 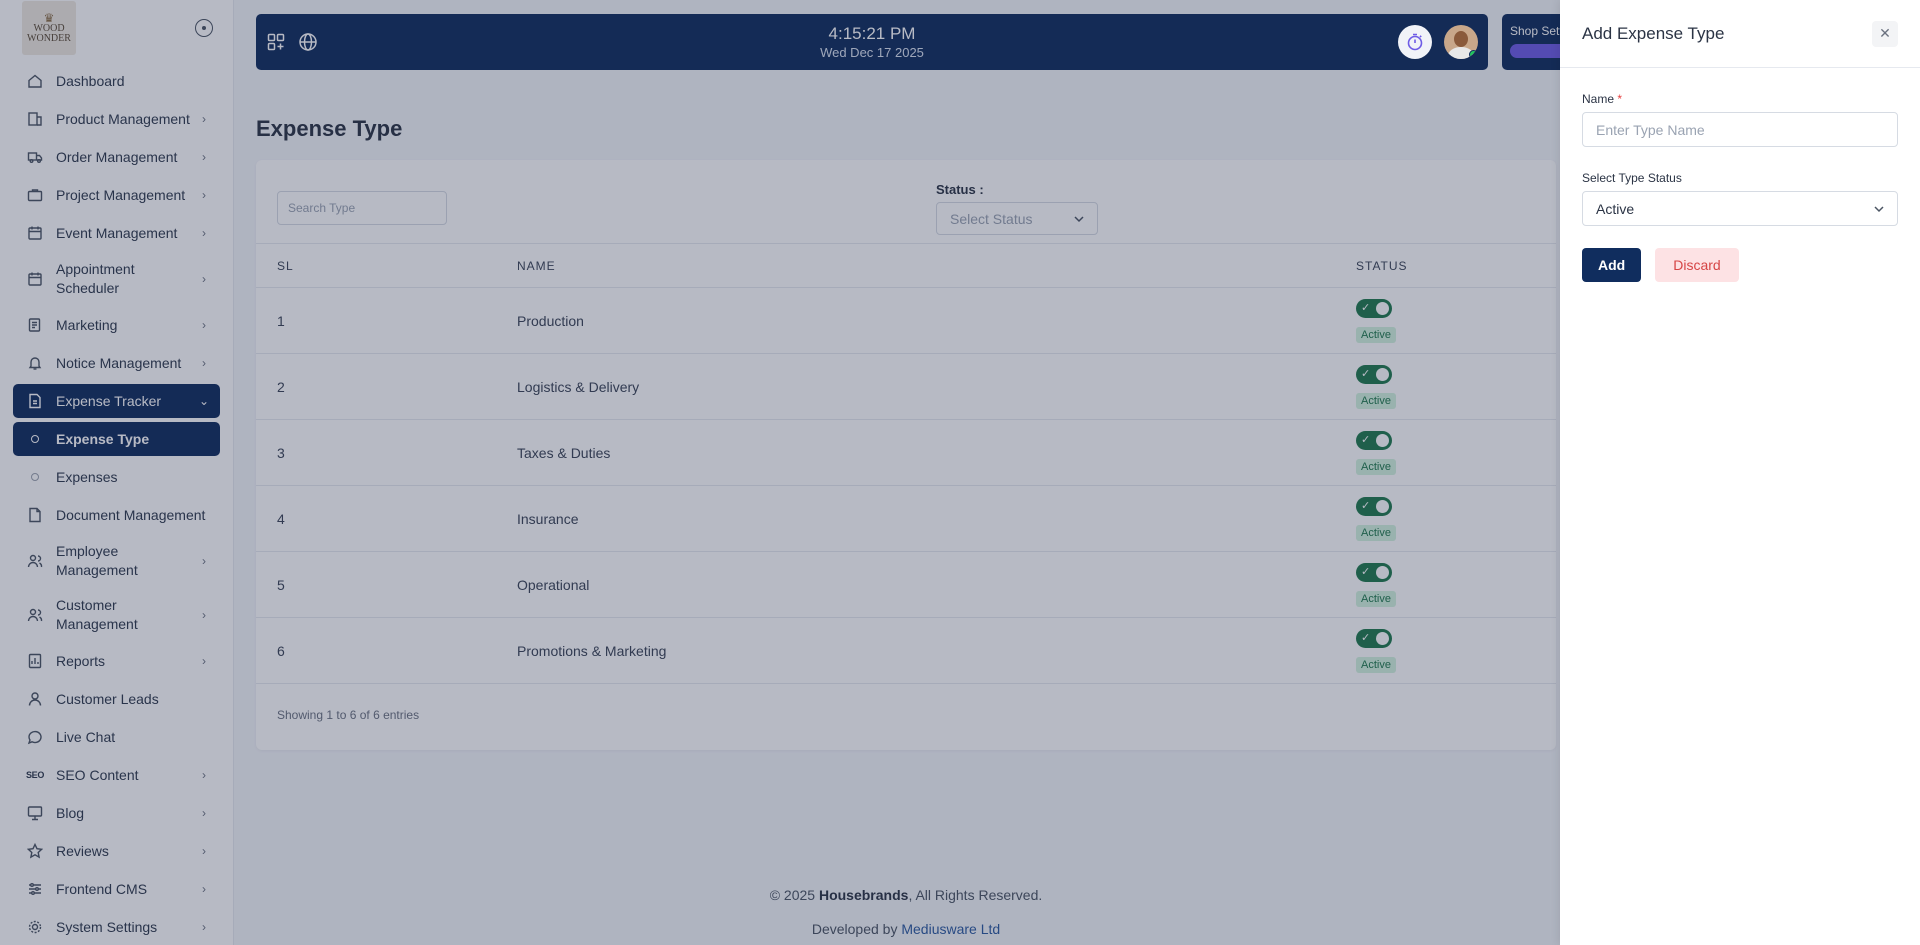 I want to click on drawer-header: Add Expense Type ✕, so click(x=1740, y=34).